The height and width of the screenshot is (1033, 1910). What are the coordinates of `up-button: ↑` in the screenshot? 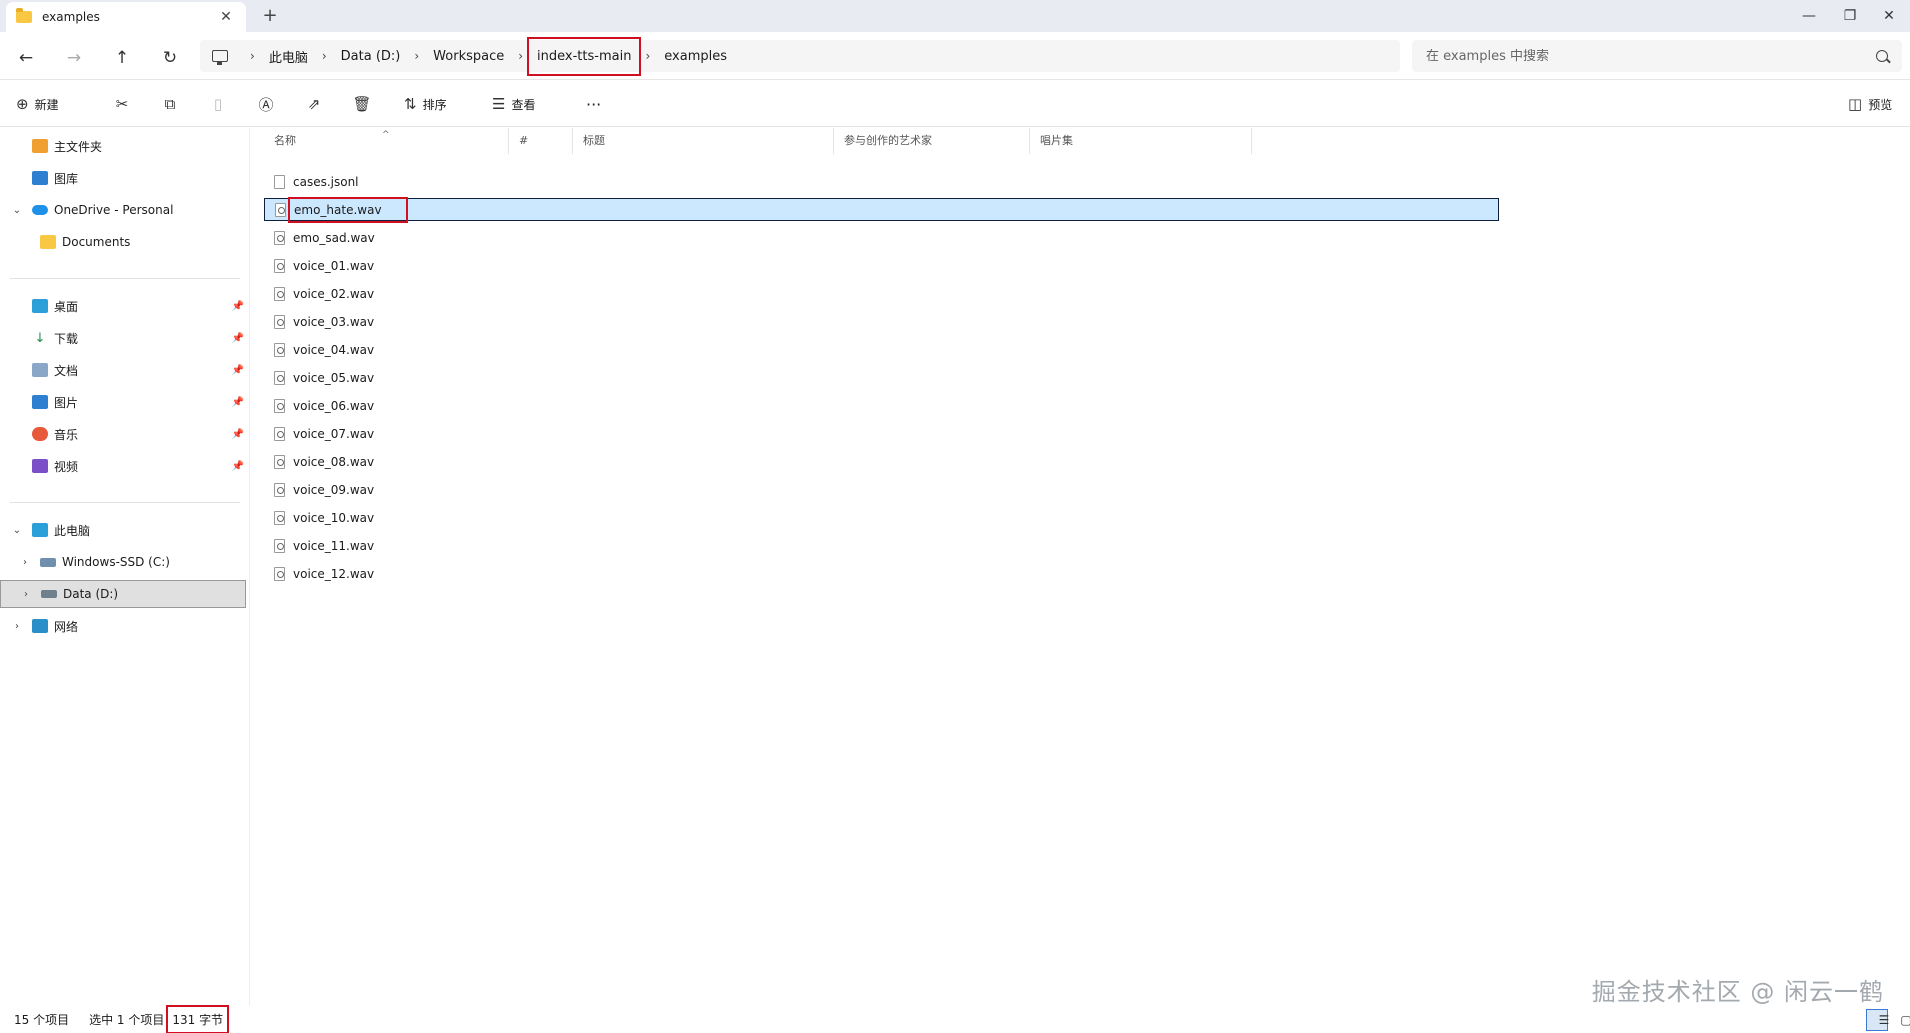 It's located at (122, 58).